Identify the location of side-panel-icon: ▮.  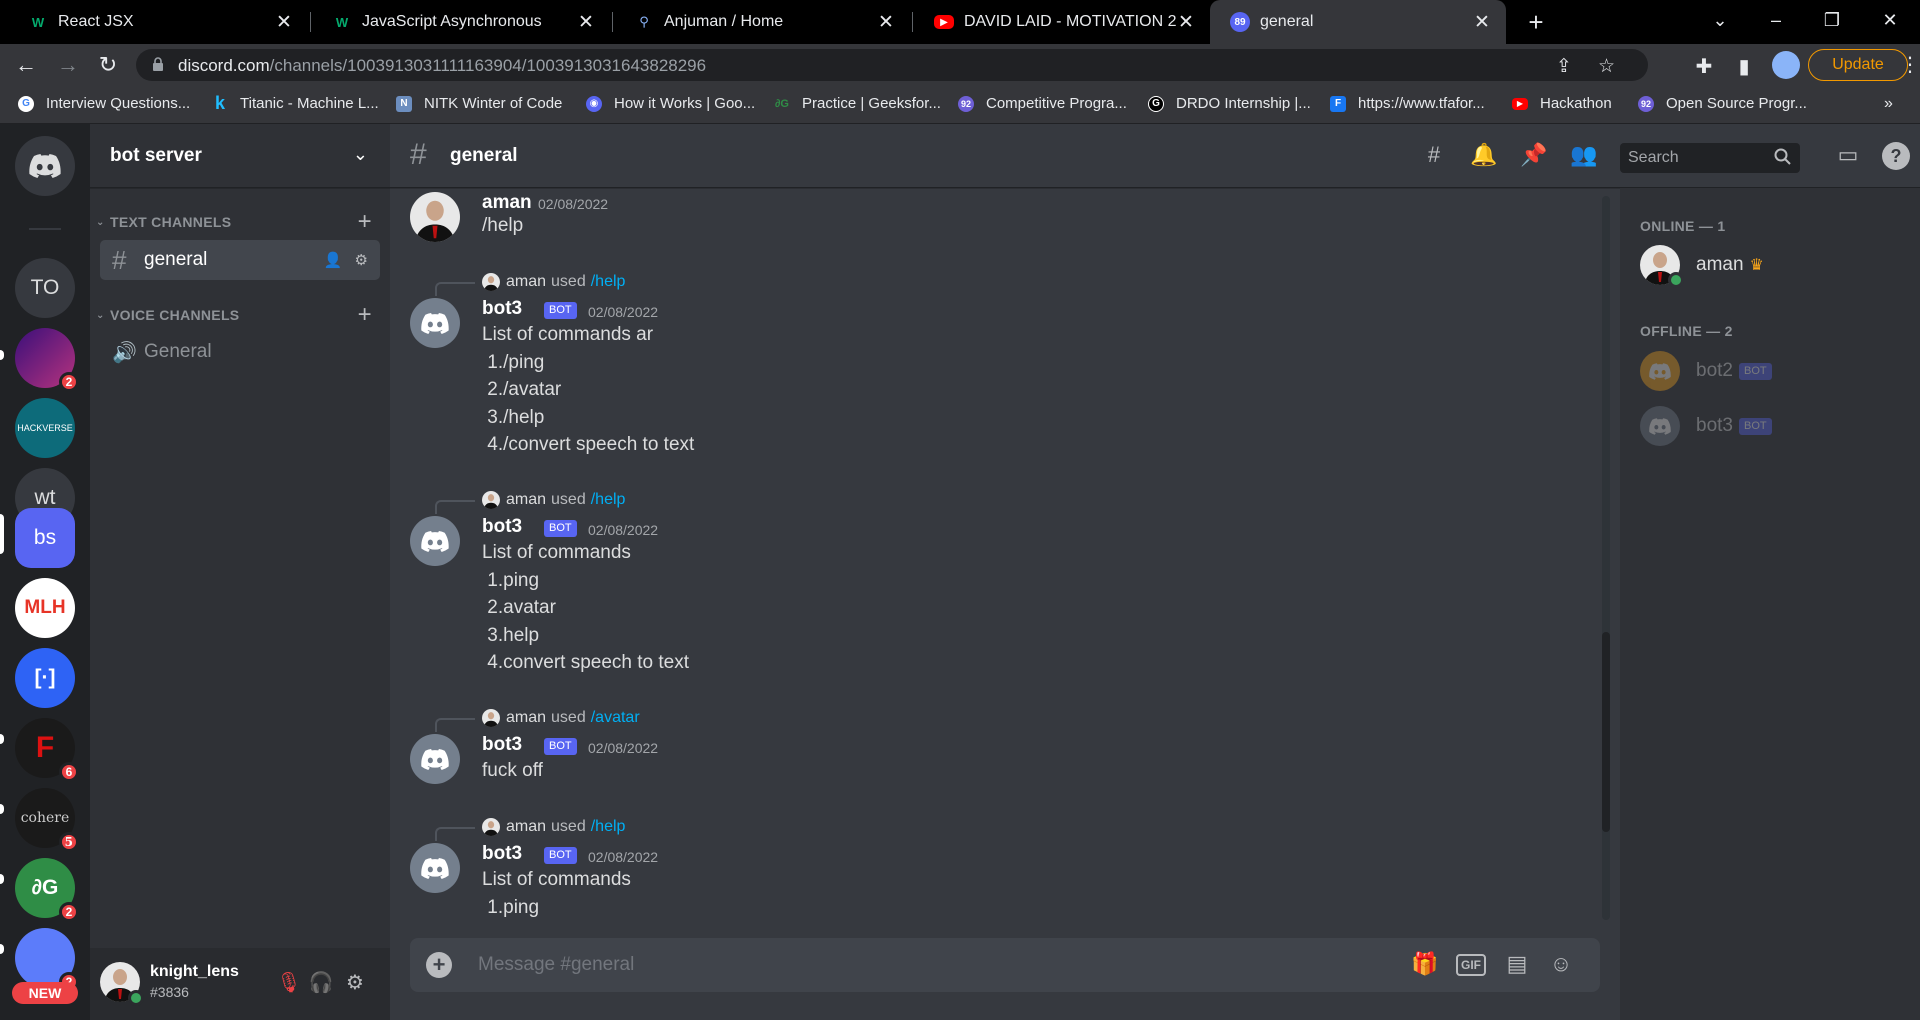
(1744, 66).